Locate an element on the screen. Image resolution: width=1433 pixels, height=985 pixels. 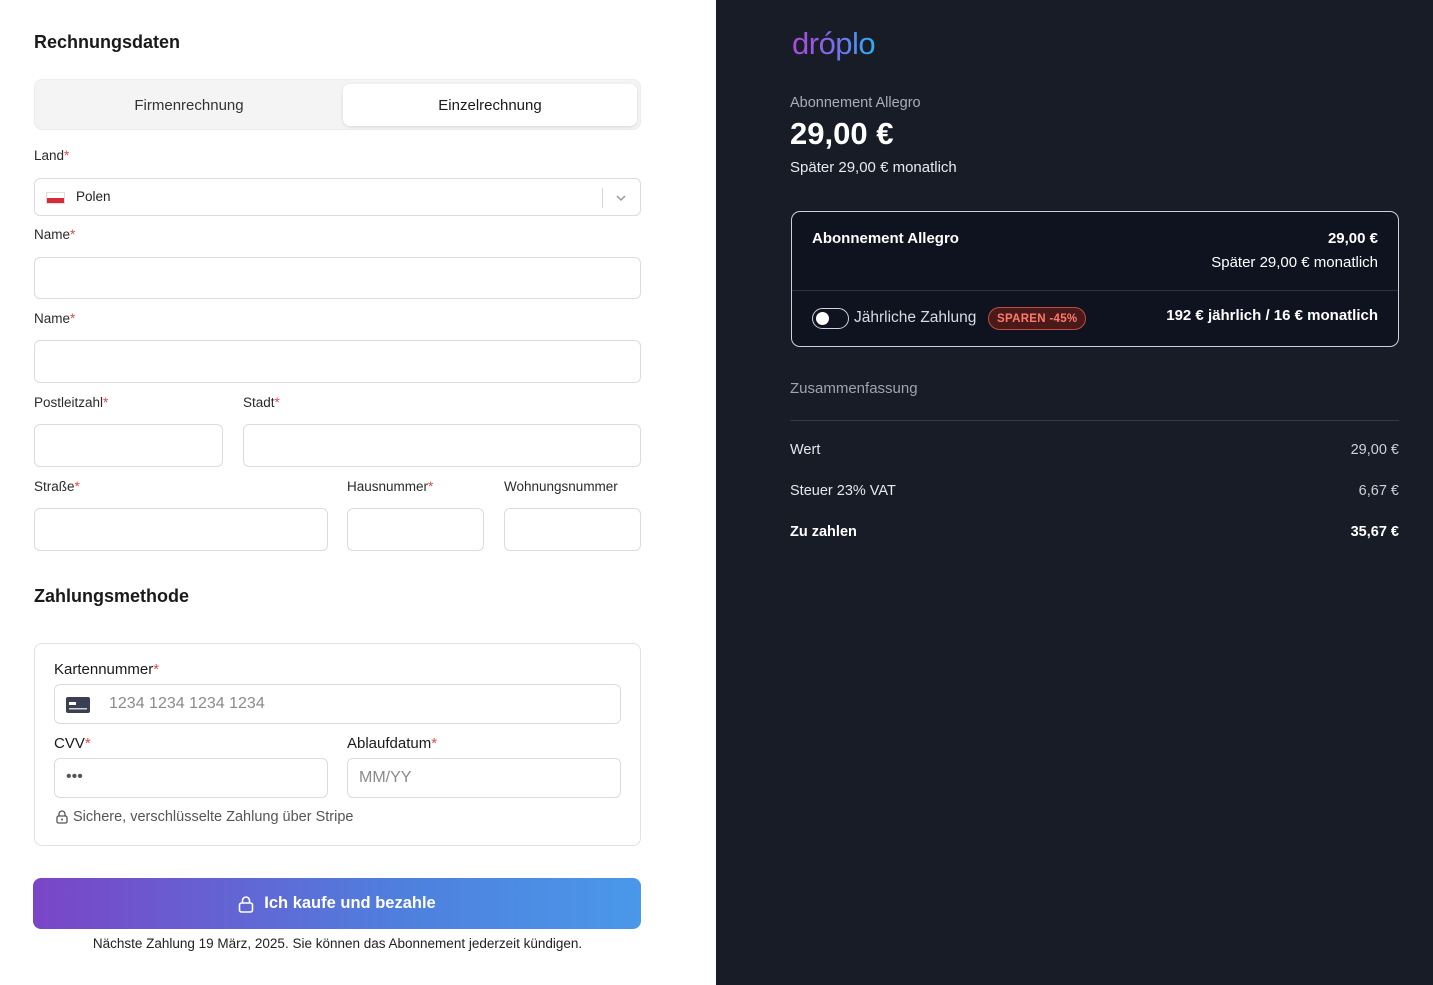
annual-payment-toggle is located at coordinates (830, 318).